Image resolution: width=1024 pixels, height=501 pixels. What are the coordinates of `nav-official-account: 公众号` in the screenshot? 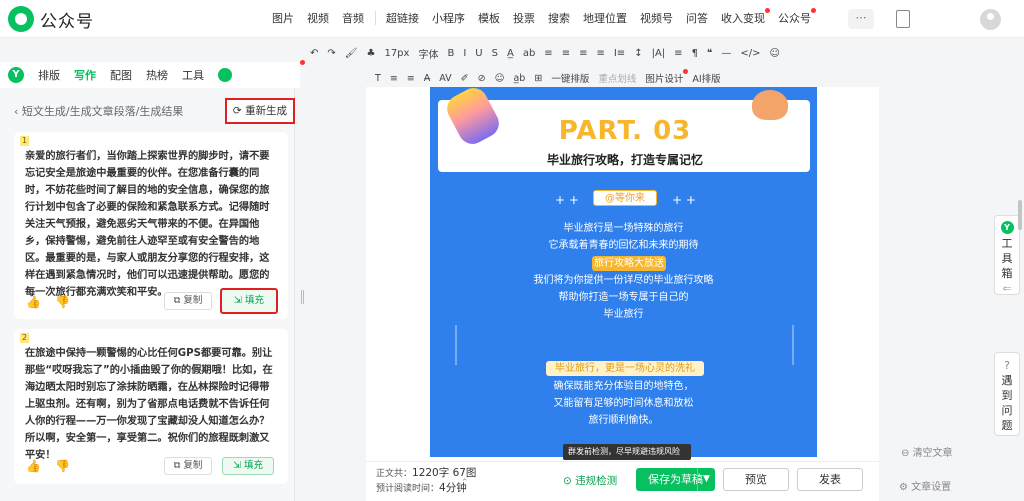 It's located at (797, 17).